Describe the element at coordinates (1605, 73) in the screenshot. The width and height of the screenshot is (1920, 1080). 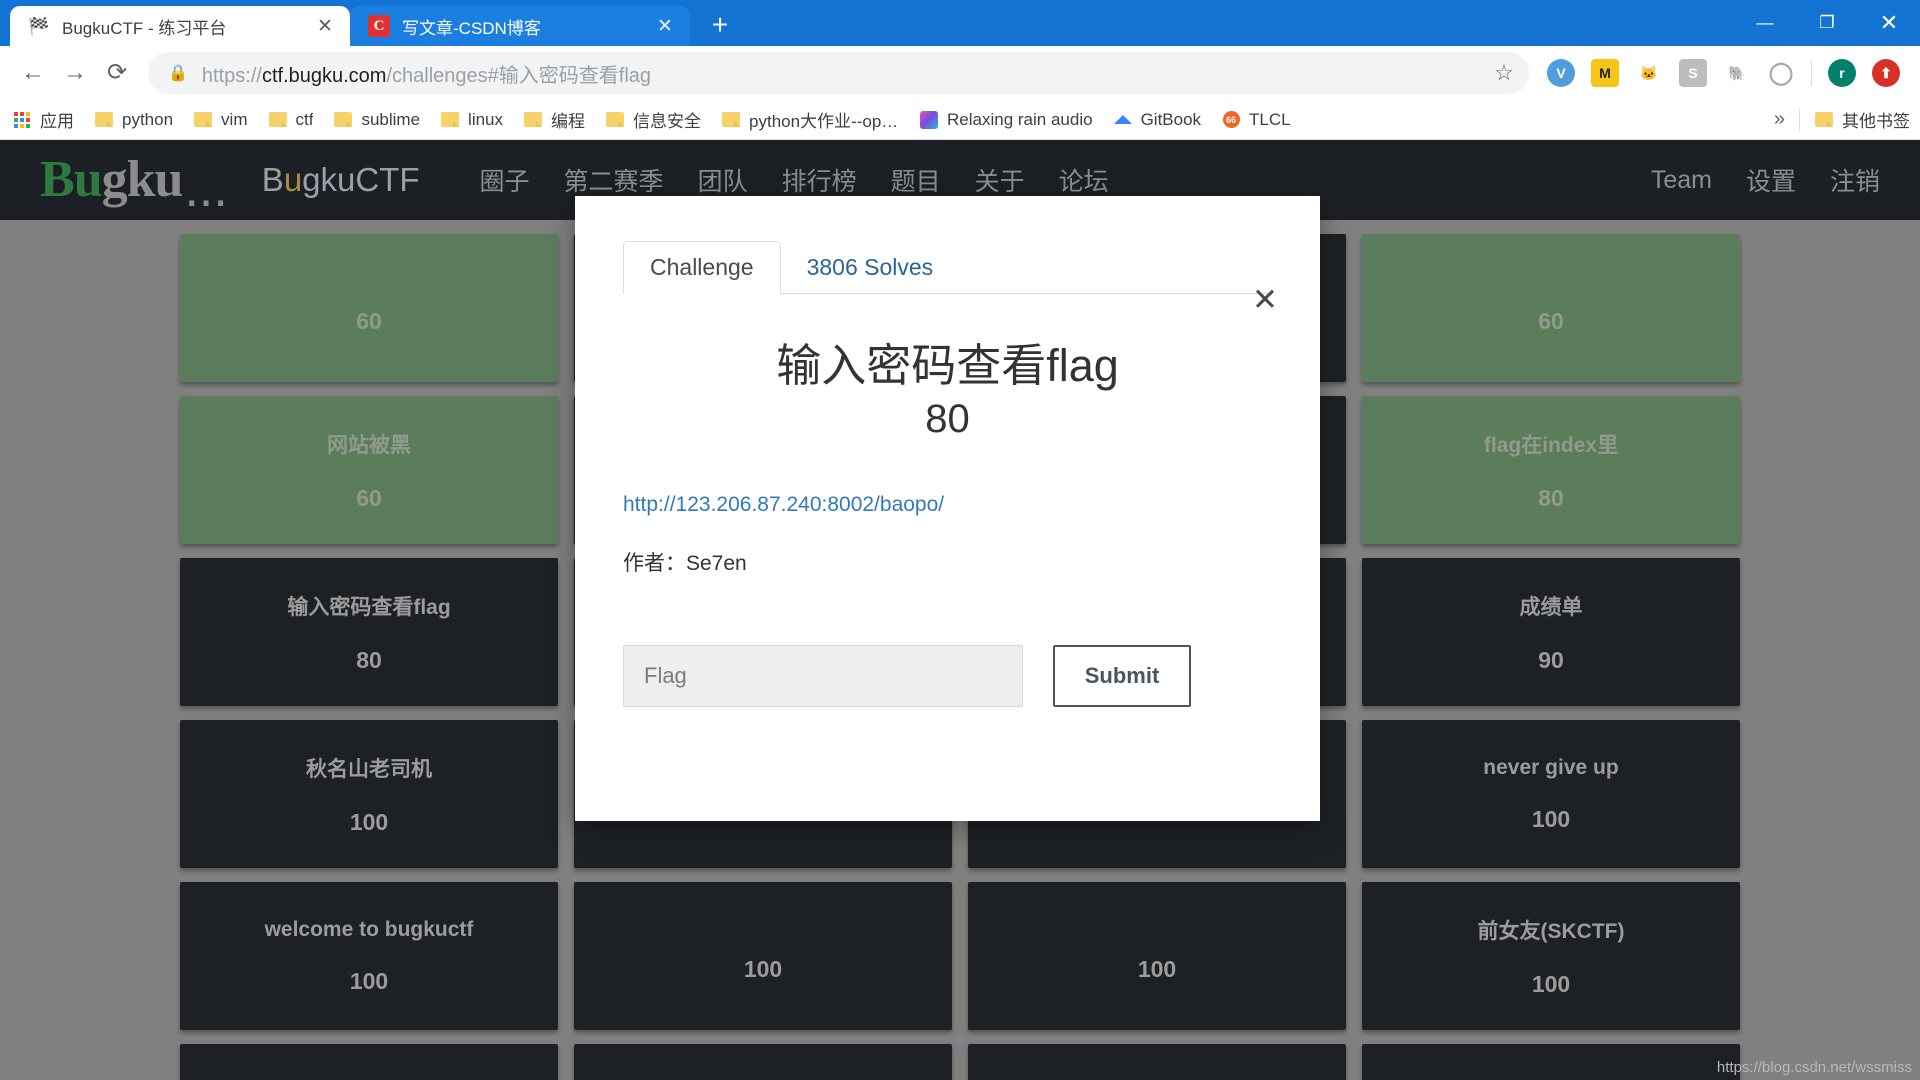
I see `markdown-extension-icon: M` at that location.